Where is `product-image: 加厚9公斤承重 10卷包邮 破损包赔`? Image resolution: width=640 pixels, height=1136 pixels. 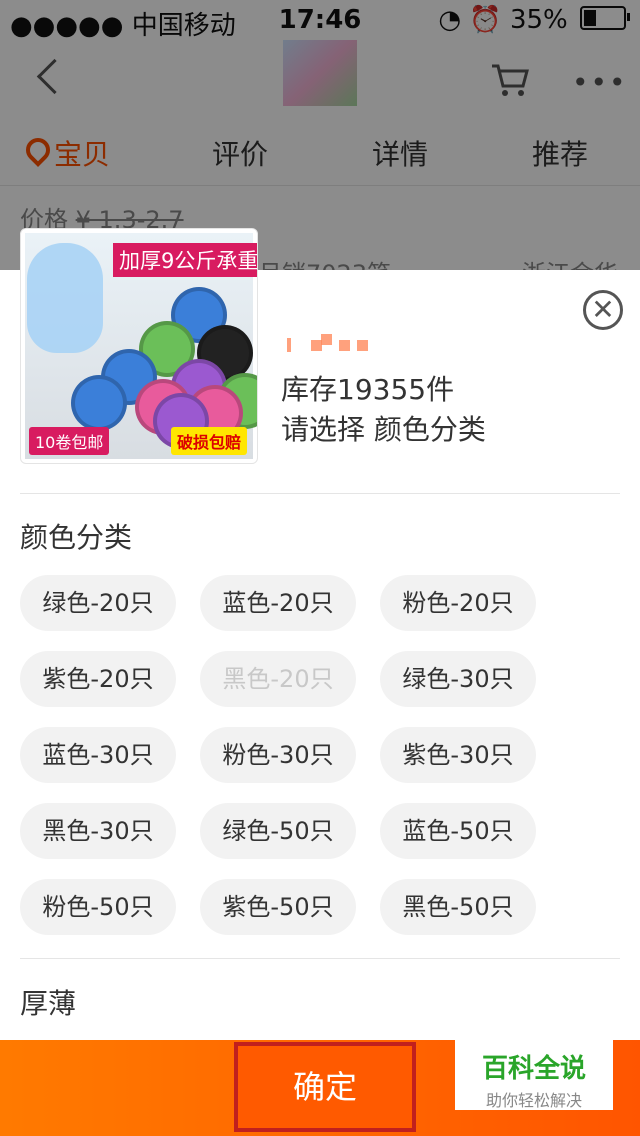 product-image: 加厚9公斤承重 10卷包邮 破损包赔 is located at coordinates (139, 346).